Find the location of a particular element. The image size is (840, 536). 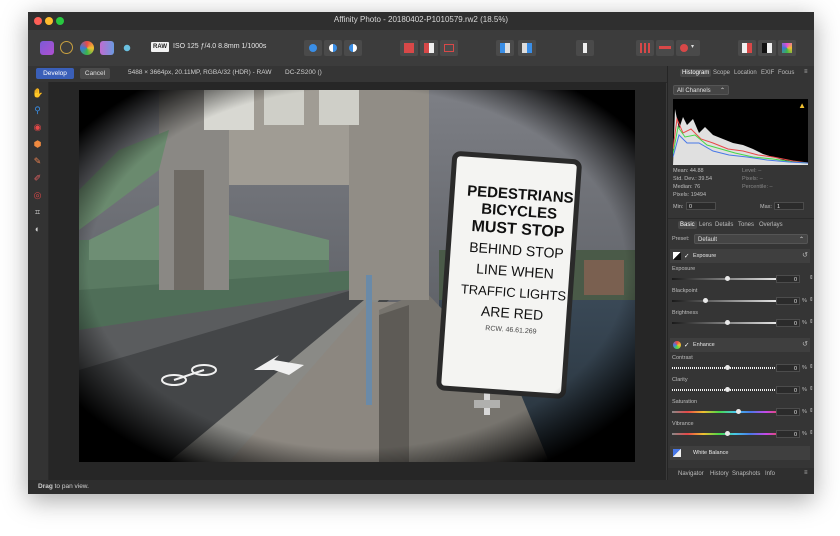

mask-icon is located at coordinates (747, 48).